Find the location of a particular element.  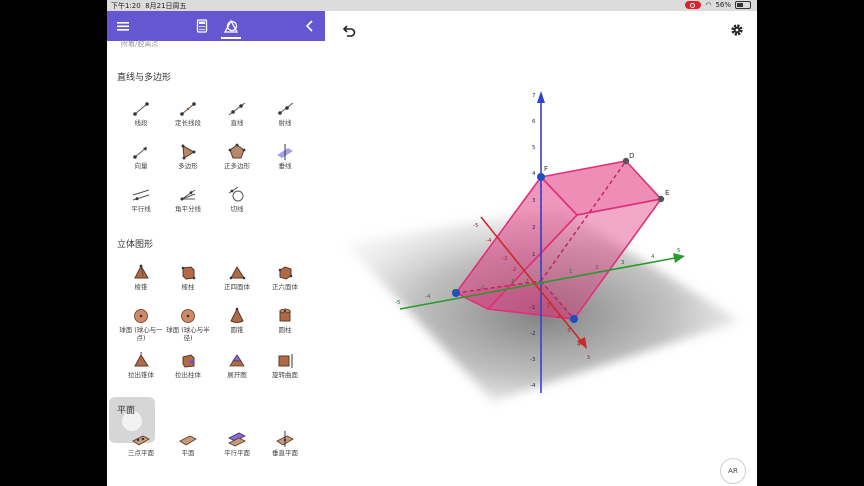

tool-tangent: 切线 is located at coordinates (237, 199).